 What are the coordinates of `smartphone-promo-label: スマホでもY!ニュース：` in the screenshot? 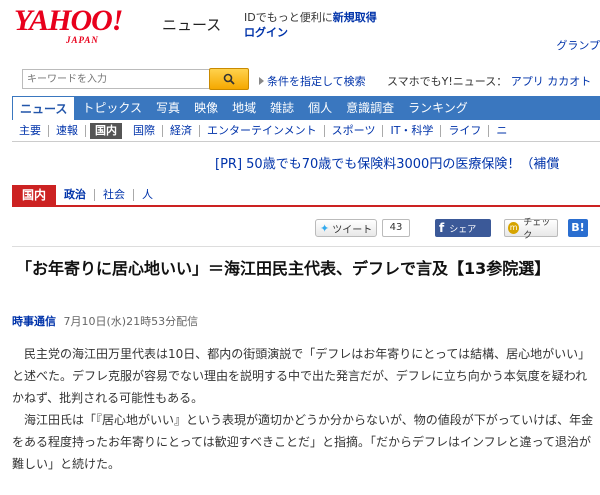 It's located at (447, 81).